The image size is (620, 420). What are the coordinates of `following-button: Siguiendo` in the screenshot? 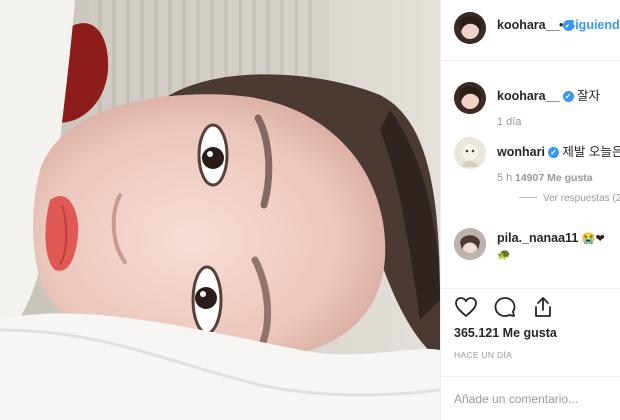 It's located at (593, 25).